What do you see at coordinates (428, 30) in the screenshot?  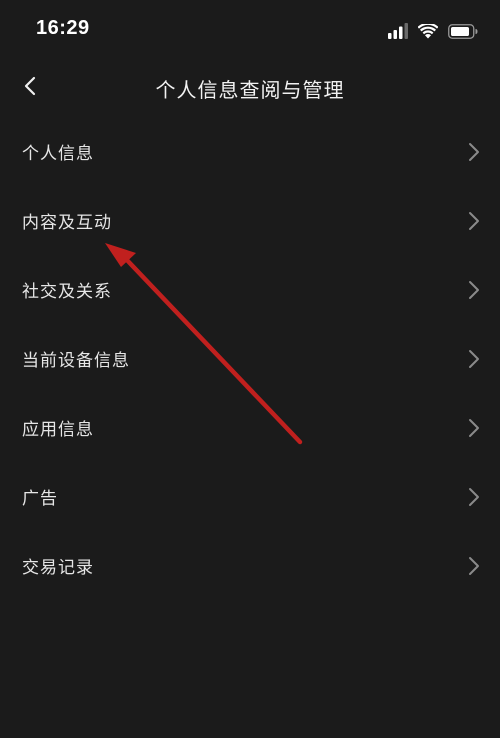 I see `wifi-icon` at bounding box center [428, 30].